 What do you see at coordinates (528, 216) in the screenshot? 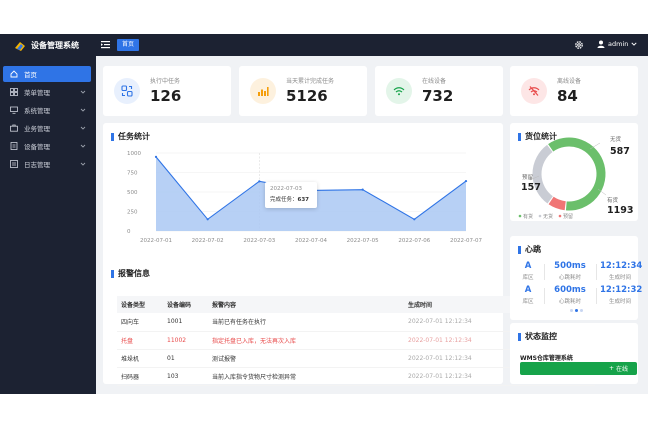
I see `legend-full: 有货` at bounding box center [528, 216].